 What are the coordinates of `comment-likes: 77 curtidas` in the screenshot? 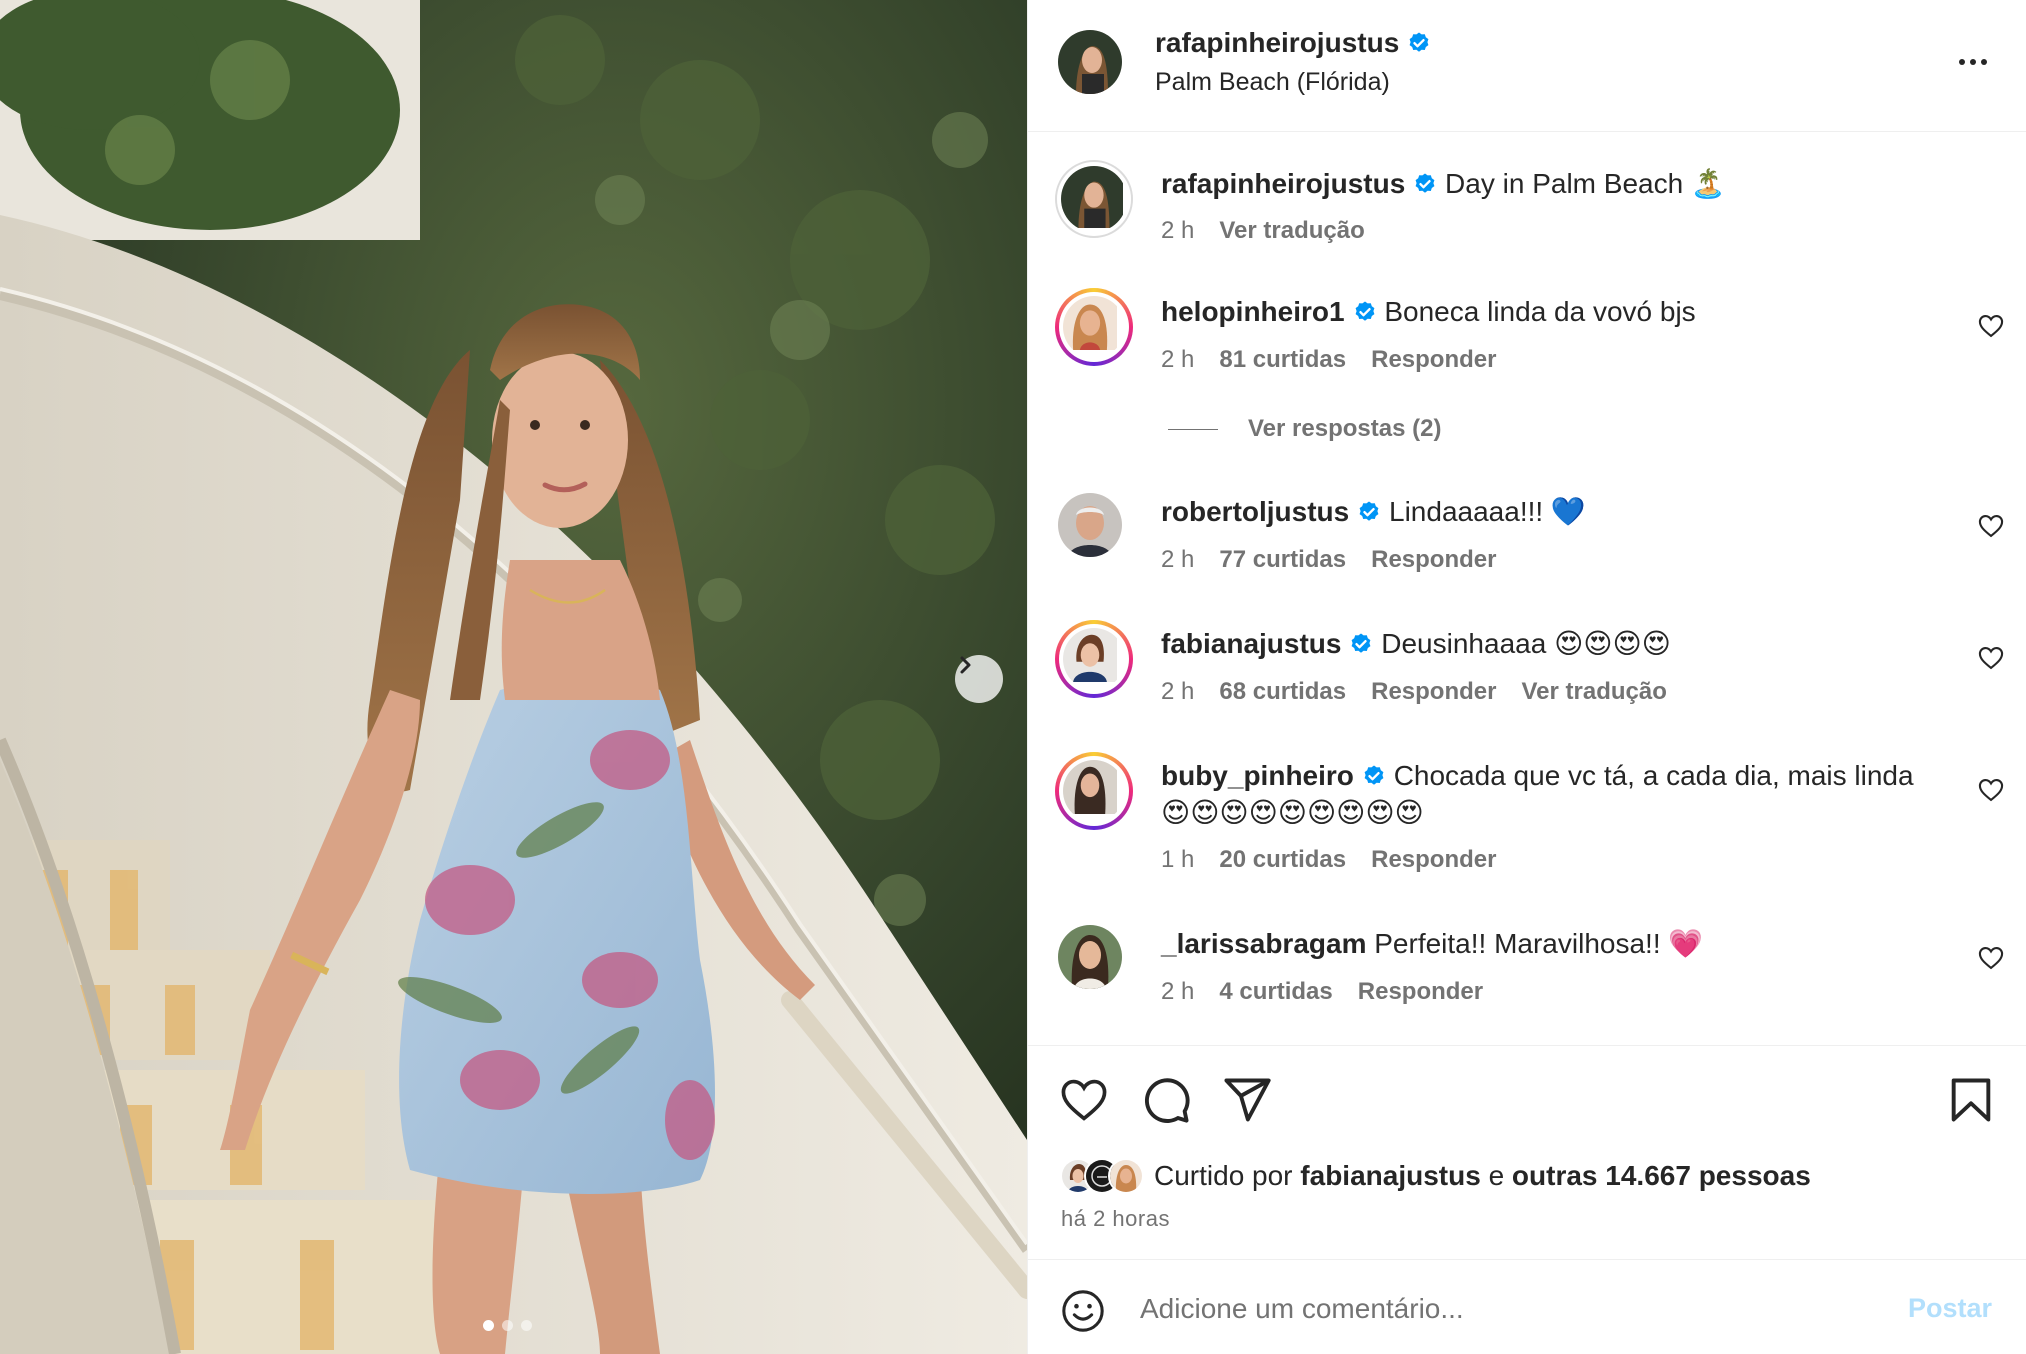 It's located at (1282, 560).